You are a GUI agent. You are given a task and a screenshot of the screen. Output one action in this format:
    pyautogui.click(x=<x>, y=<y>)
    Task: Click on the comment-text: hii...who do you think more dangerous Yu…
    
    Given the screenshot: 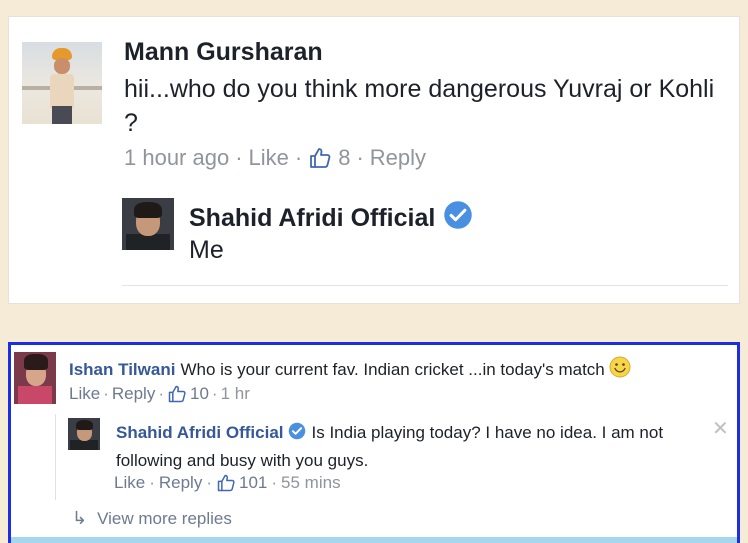 What is the action you would take?
    pyautogui.click(x=419, y=106)
    